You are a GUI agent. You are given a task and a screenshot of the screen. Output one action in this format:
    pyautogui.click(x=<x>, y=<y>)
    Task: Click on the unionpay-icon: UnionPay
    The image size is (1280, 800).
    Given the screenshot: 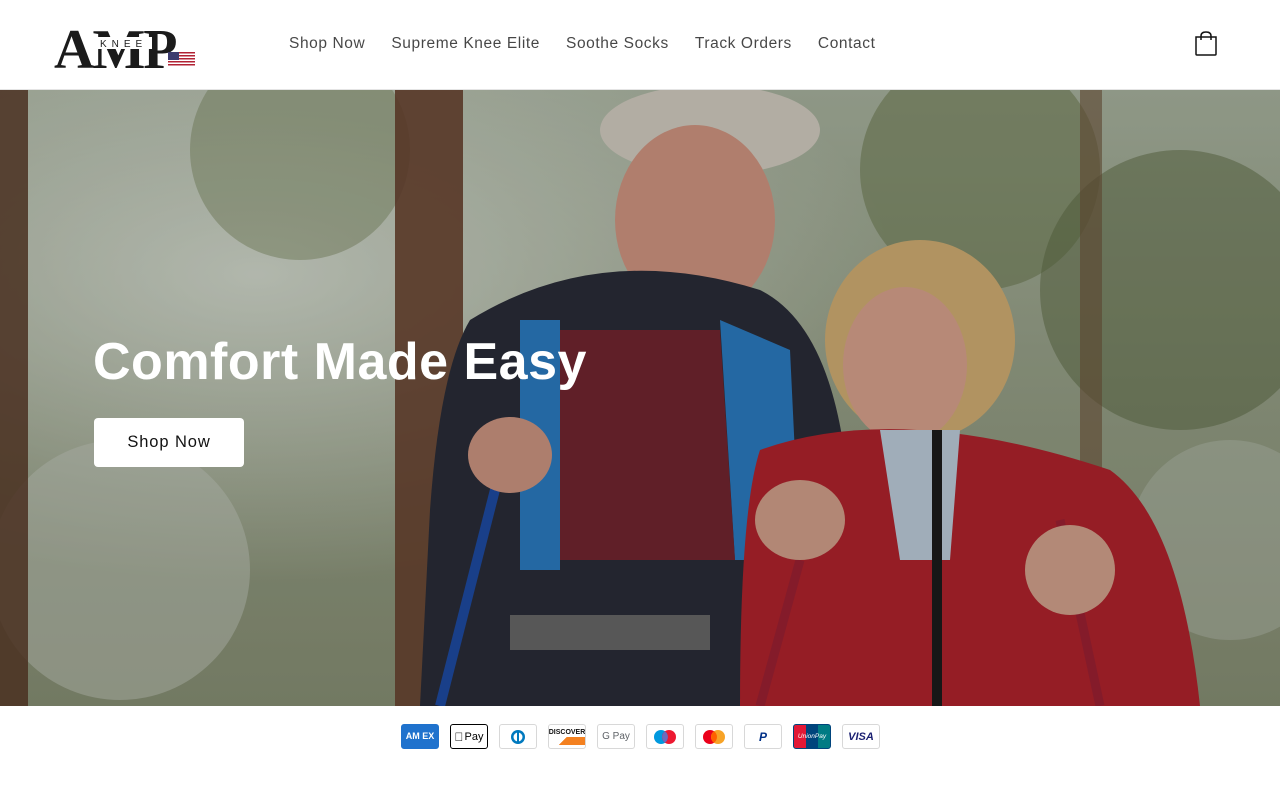 What is the action you would take?
    pyautogui.click(x=812, y=736)
    